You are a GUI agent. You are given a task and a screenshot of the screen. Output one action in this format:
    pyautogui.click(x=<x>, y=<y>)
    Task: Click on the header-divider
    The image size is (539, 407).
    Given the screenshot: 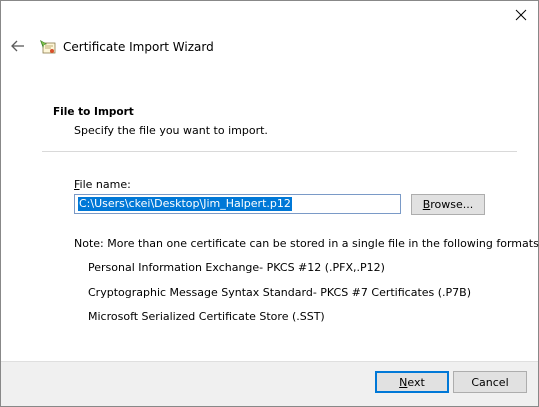 What is the action you would take?
    pyautogui.click(x=279, y=151)
    